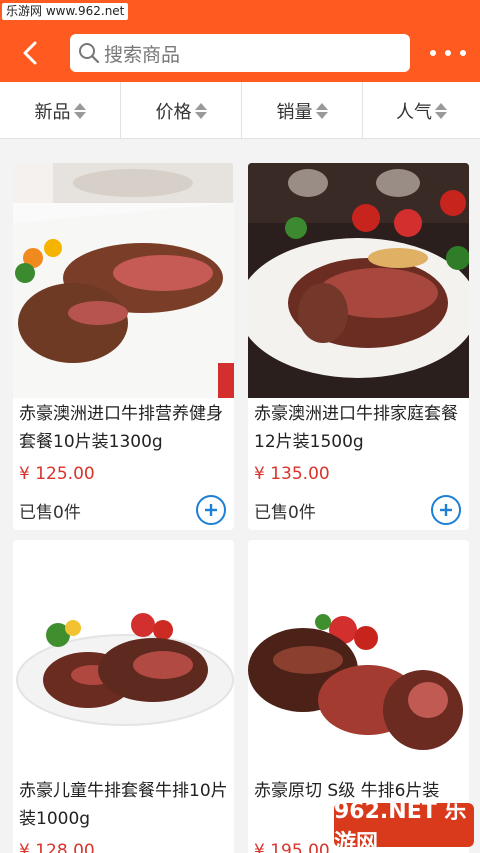 The width and height of the screenshot is (480, 853). I want to click on sort-label: 人气, so click(414, 112).